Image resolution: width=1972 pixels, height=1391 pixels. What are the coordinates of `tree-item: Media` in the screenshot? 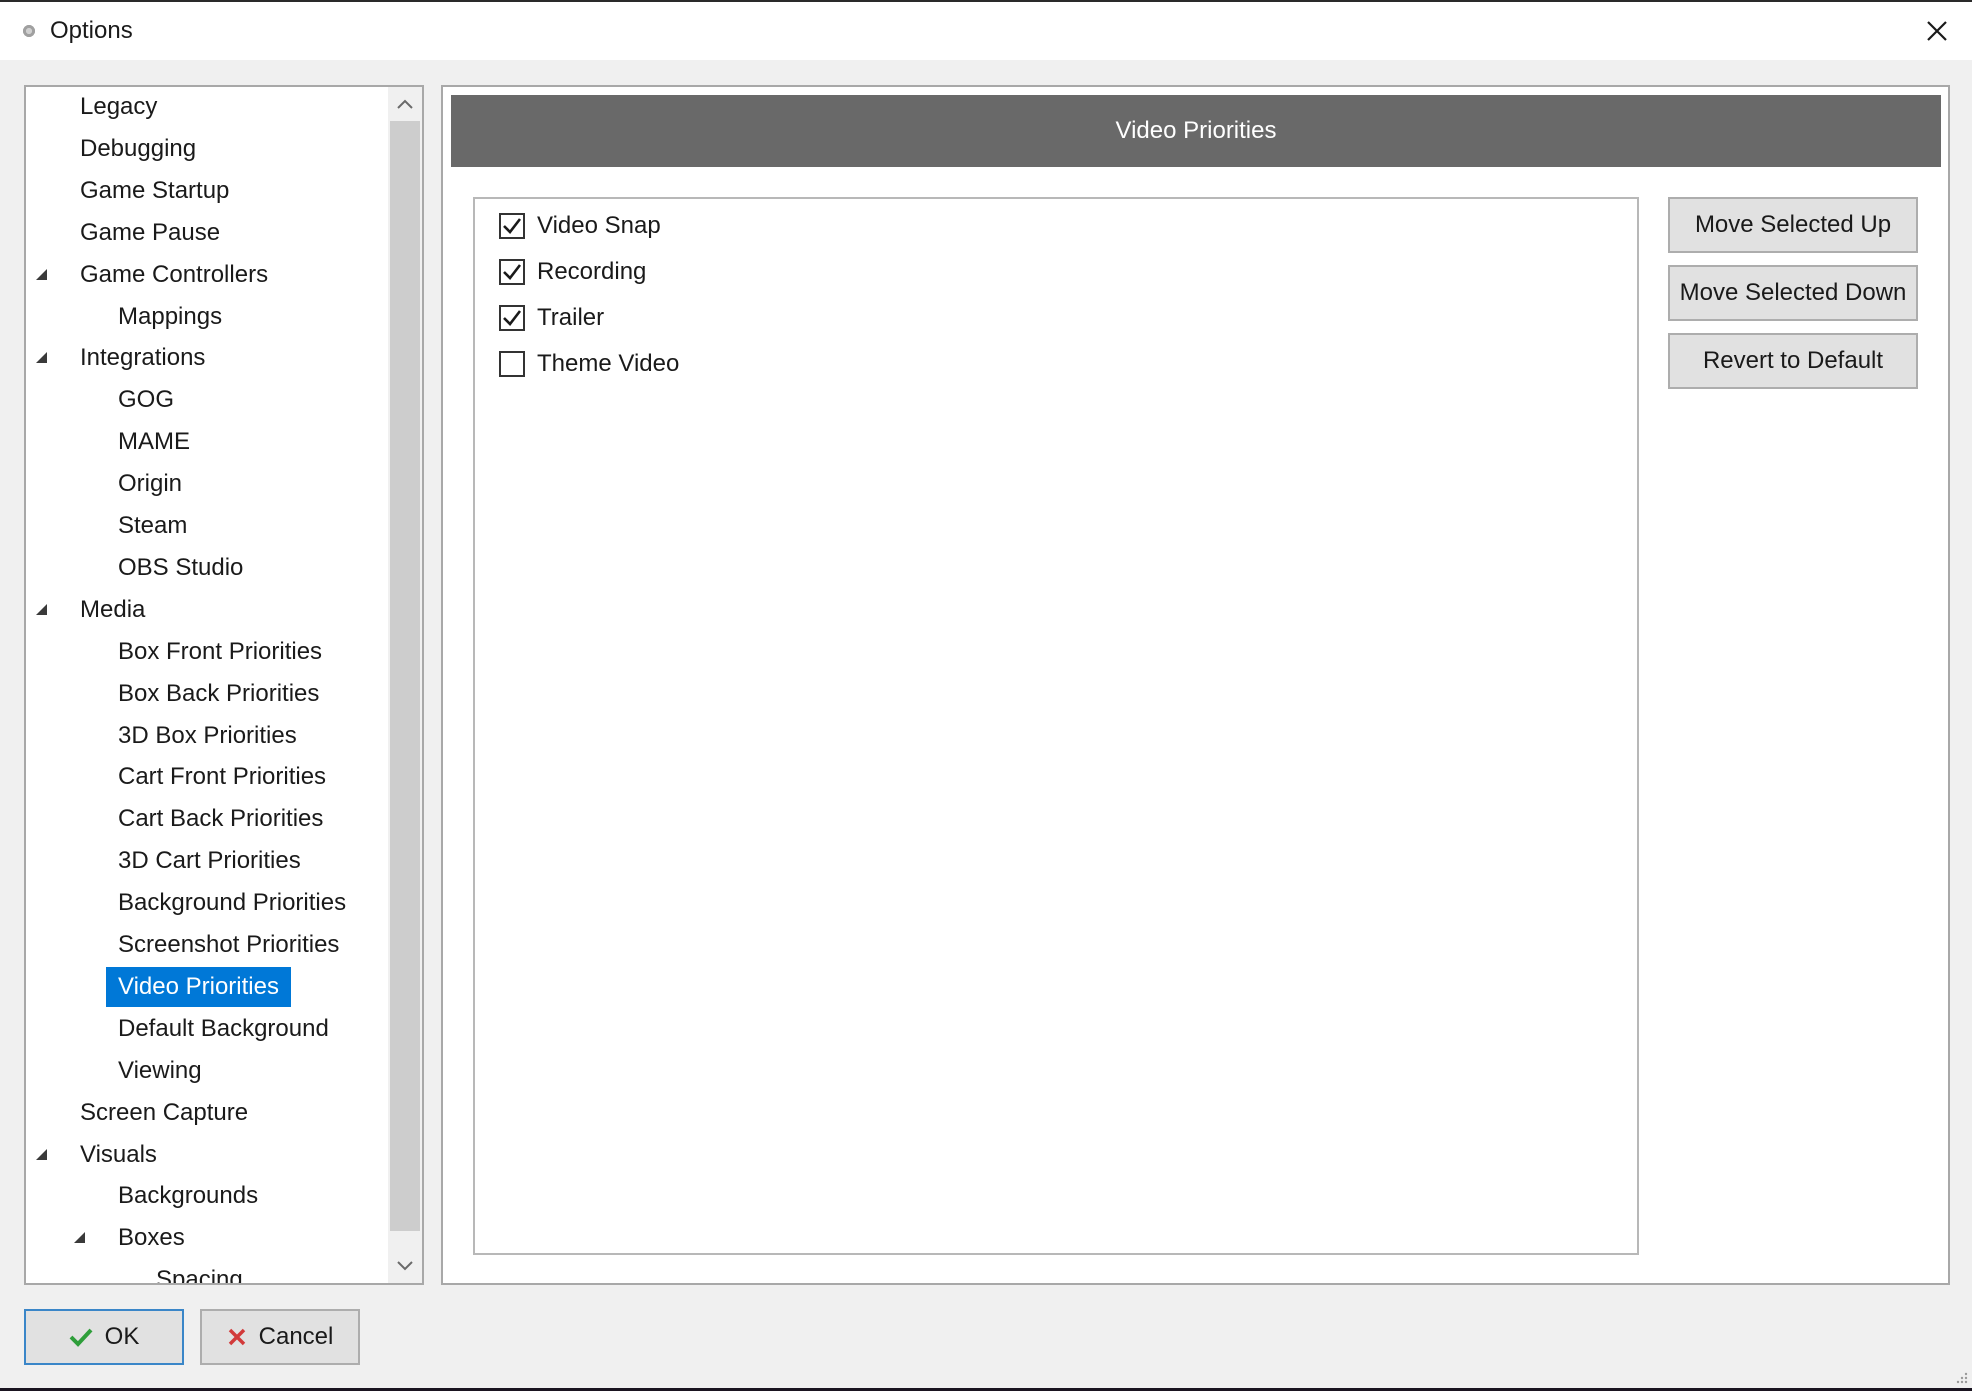 It's located at (96, 610).